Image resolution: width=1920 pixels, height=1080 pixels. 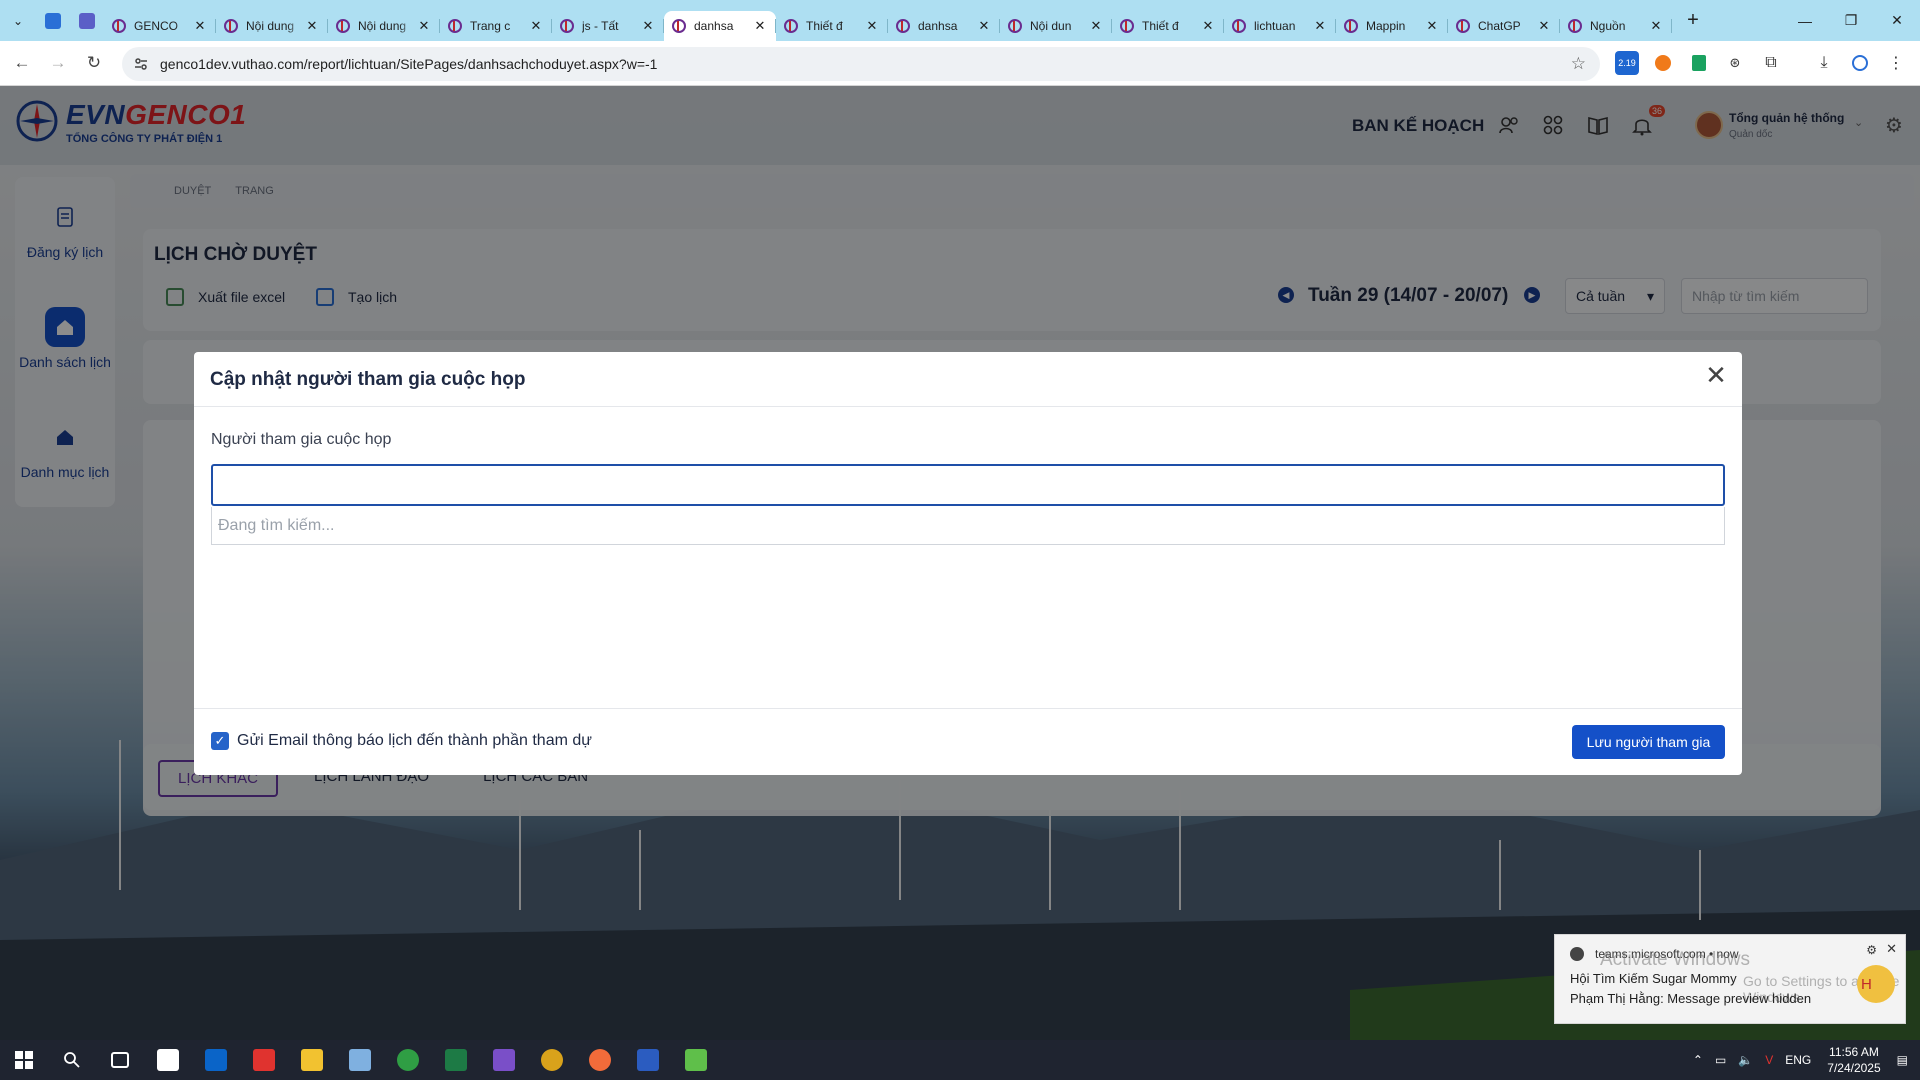 What do you see at coordinates (1663, 63) in the screenshot?
I see `extension-orange-icon` at bounding box center [1663, 63].